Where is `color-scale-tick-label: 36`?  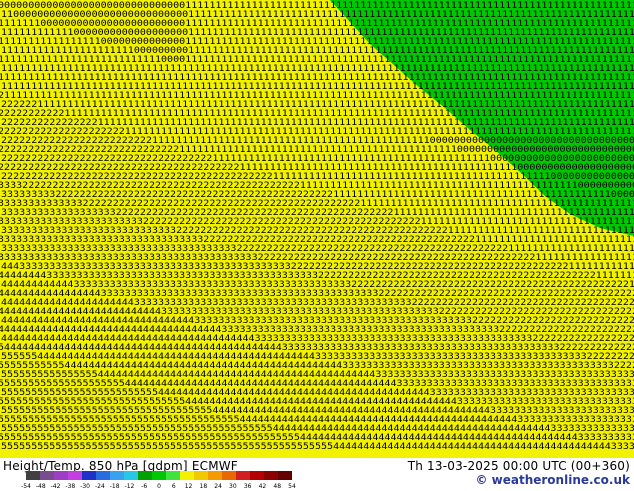 color-scale-tick-label: 36 is located at coordinates (247, 486).